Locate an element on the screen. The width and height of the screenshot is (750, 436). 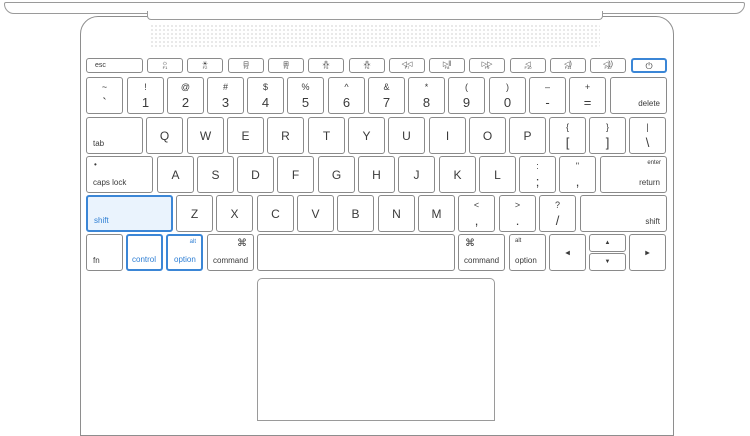
f8-key: ▷‖ F8 is located at coordinates (447, 65).